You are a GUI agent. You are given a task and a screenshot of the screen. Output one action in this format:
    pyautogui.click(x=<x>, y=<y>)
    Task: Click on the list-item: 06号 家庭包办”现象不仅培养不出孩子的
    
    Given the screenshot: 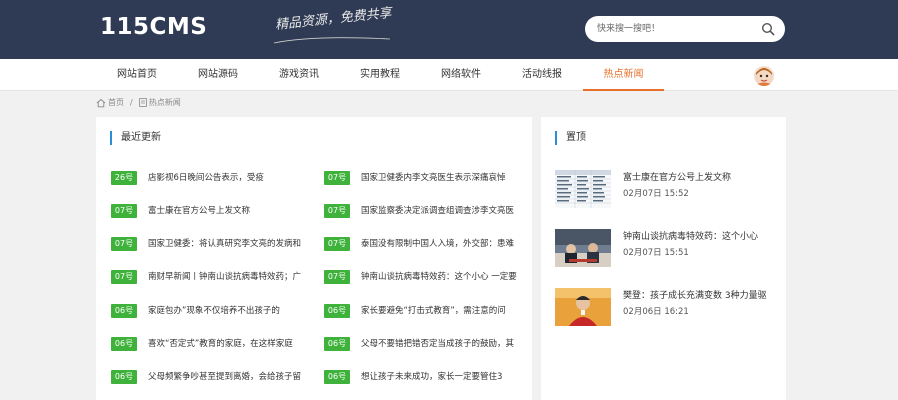 What is the action you would take?
    pyautogui.click(x=211, y=311)
    